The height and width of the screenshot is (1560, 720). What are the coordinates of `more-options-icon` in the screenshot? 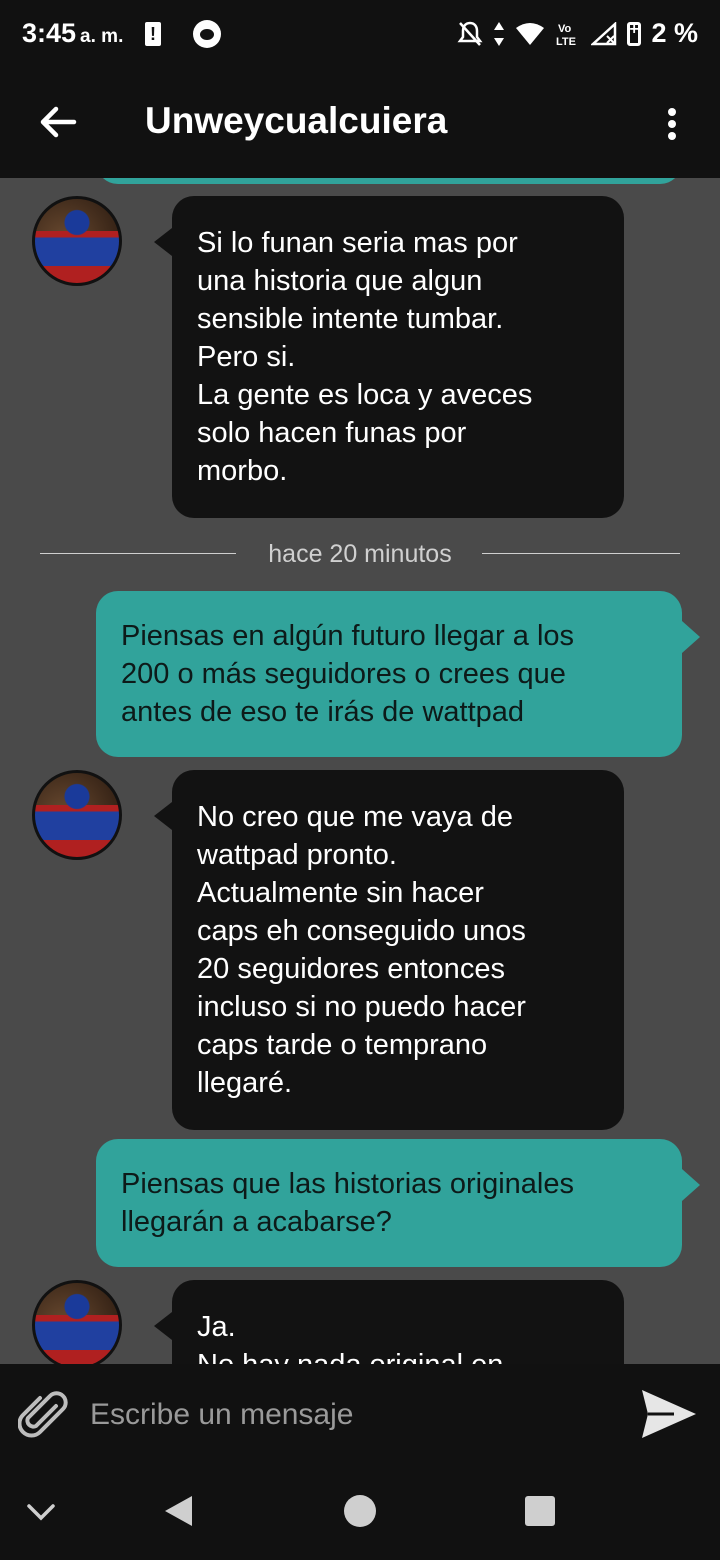 It's located at (672, 124).